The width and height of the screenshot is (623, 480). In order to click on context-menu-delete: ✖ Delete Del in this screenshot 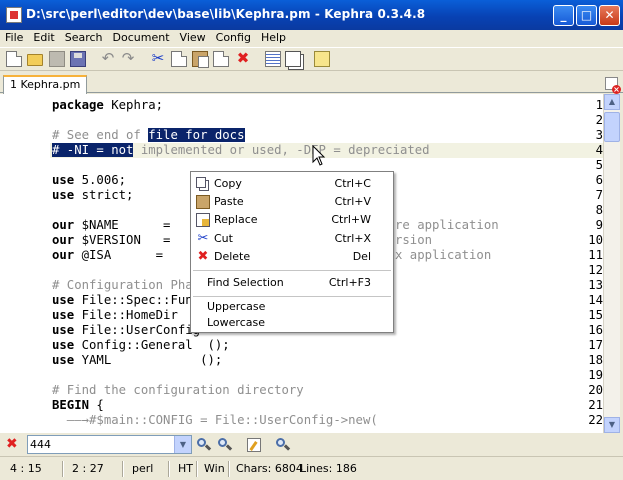, I will do `click(292, 257)`.